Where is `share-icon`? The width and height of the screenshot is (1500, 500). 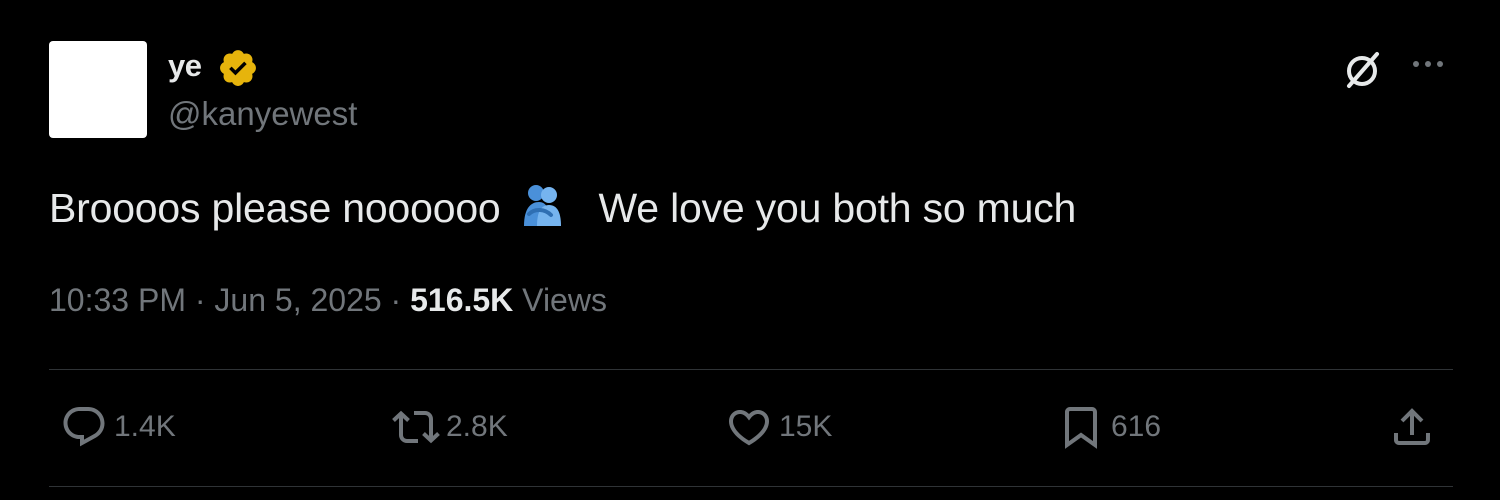 share-icon is located at coordinates (1412, 426).